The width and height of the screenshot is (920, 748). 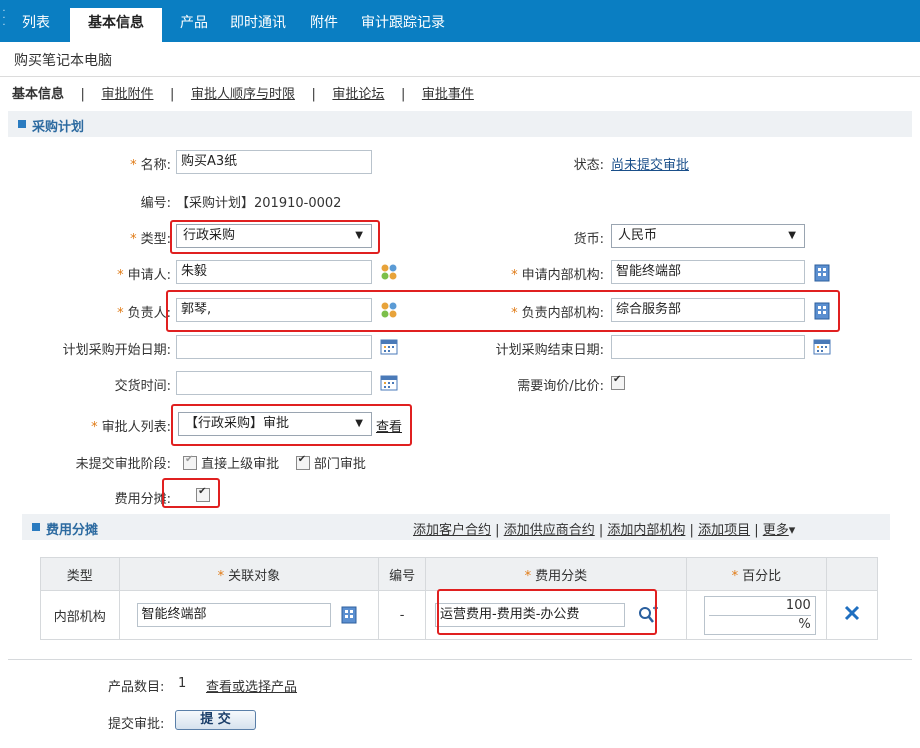 What do you see at coordinates (324, 23) in the screenshot?
I see `tab-attachments: 附件` at bounding box center [324, 23].